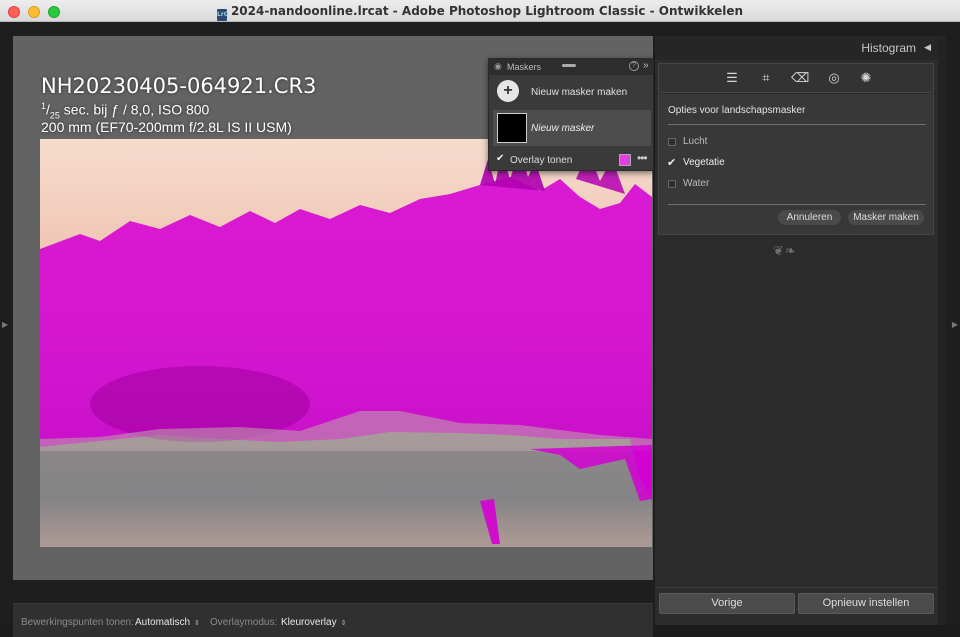  Describe the element at coordinates (634, 66) in the screenshot. I see `help-icon: ?` at that location.